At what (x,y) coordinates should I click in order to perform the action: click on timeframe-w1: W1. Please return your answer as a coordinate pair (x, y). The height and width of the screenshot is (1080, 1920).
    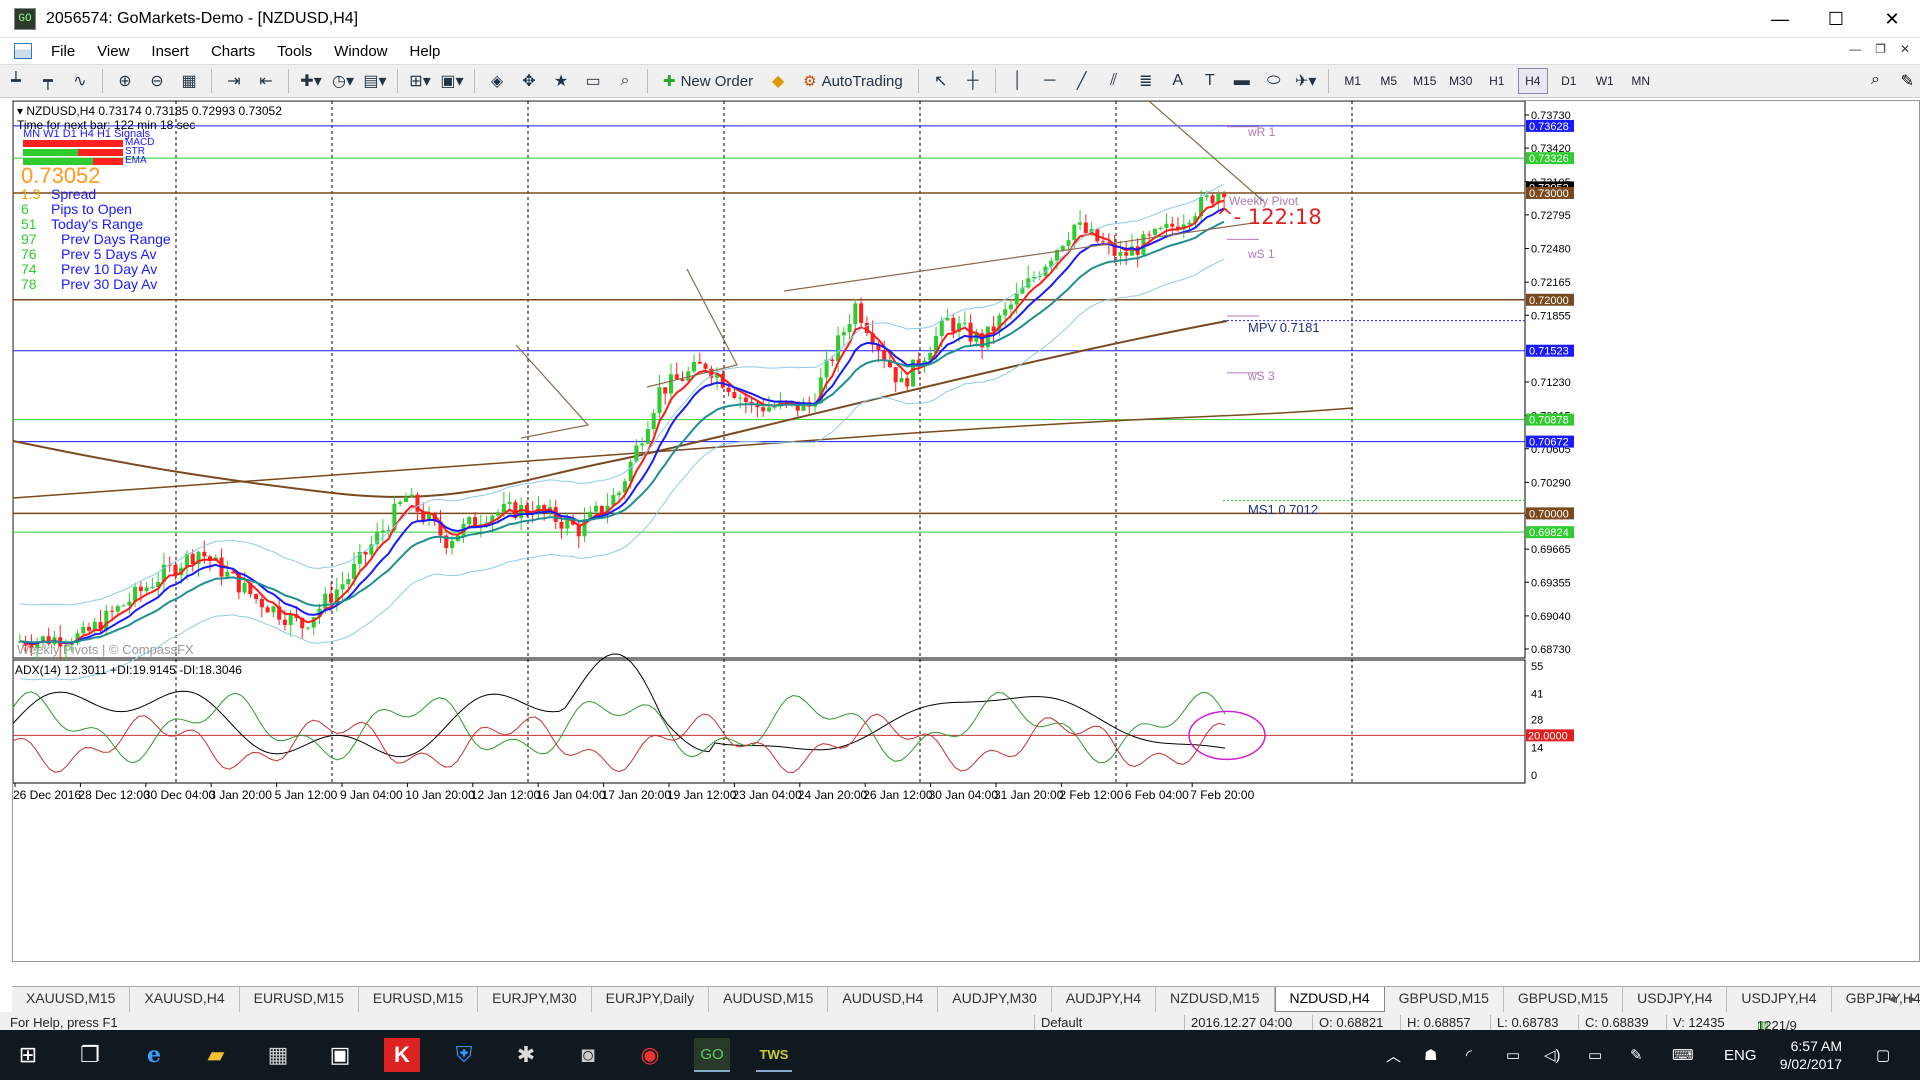
    Looking at the image, I should click on (1605, 81).